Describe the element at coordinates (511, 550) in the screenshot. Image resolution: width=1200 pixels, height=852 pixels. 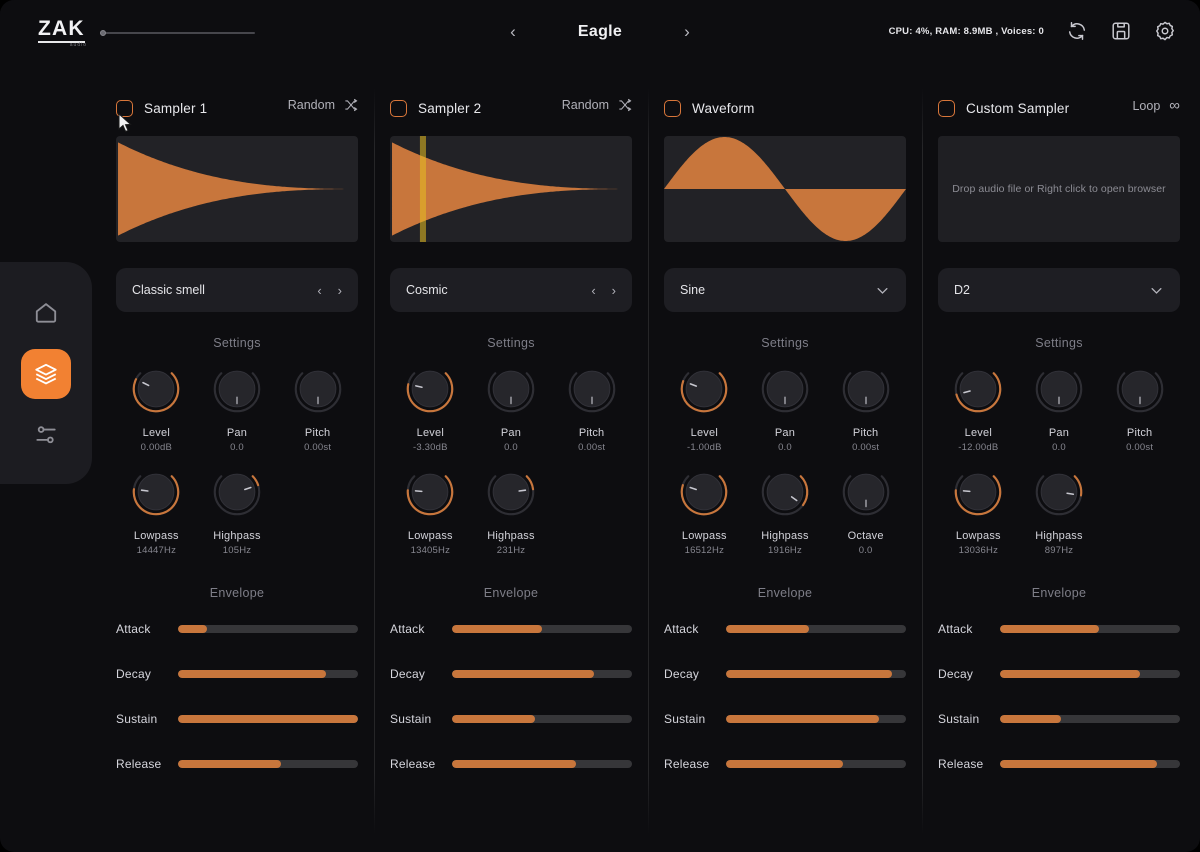
I see `knob-value: 231Hz` at that location.